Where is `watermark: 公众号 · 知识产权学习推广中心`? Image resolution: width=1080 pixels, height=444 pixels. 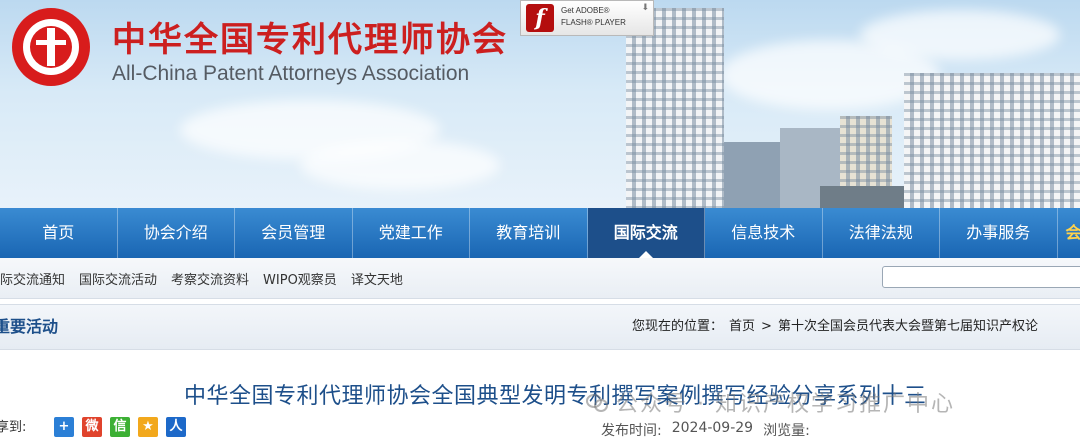 watermark: 公众号 · 知识产权学习推广中心 is located at coordinates (770, 402).